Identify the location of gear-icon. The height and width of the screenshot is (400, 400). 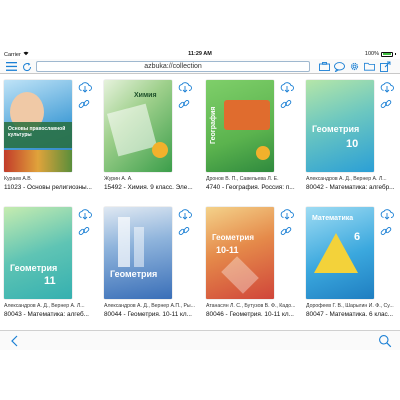
(354, 66).